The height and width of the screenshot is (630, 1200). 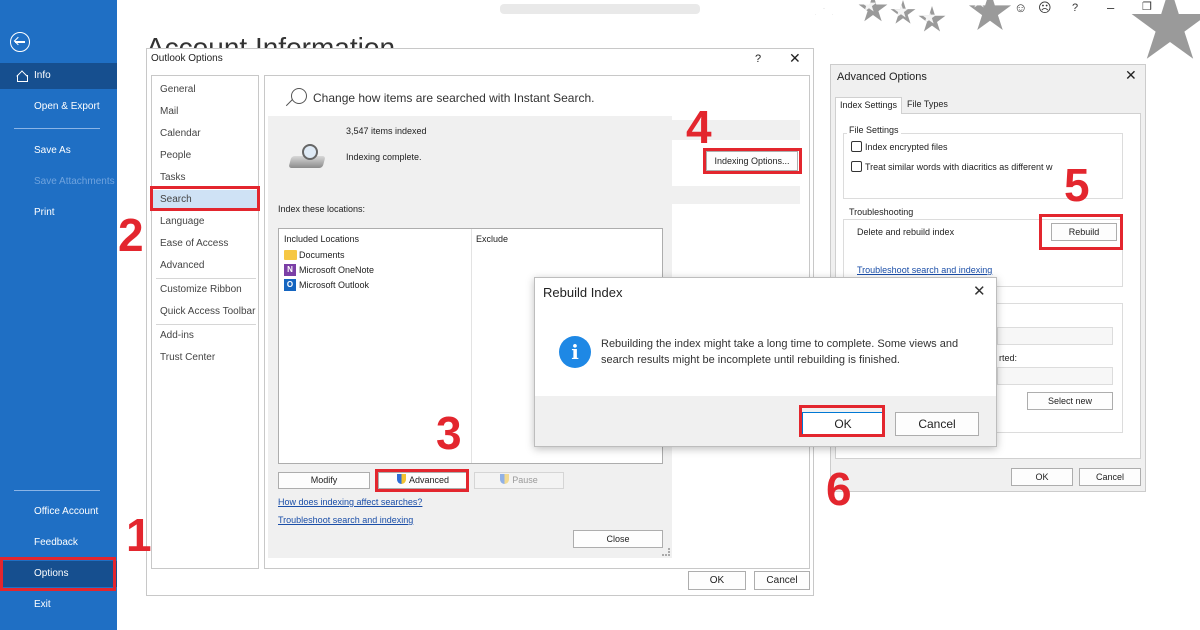 What do you see at coordinates (1020, 7) in the screenshot?
I see `feedback-happy-icon: ☺` at bounding box center [1020, 7].